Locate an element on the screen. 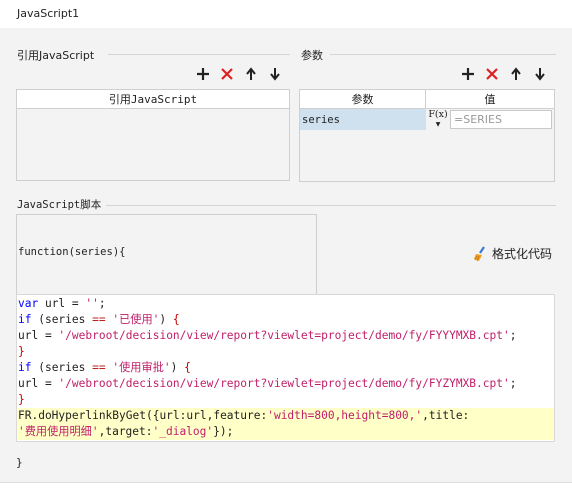 This screenshot has width=572, height=492. code-token: var is located at coordinates (28, 303).